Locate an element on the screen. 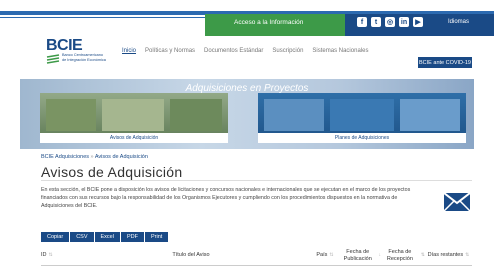  column-header-fecha-publicacion: Fecha de Publicación ↓ is located at coordinates (360, 255).